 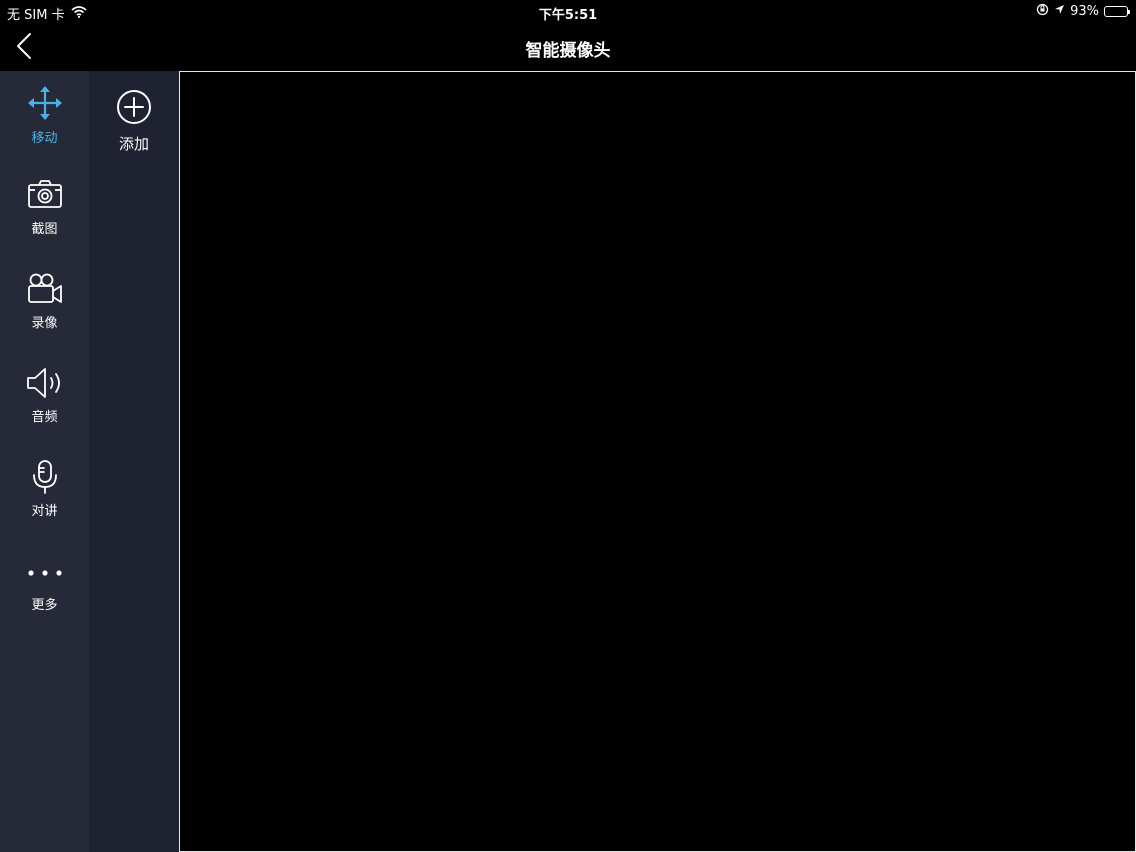 What do you see at coordinates (44, 312) in the screenshot?
I see `tool-record: 录像` at bounding box center [44, 312].